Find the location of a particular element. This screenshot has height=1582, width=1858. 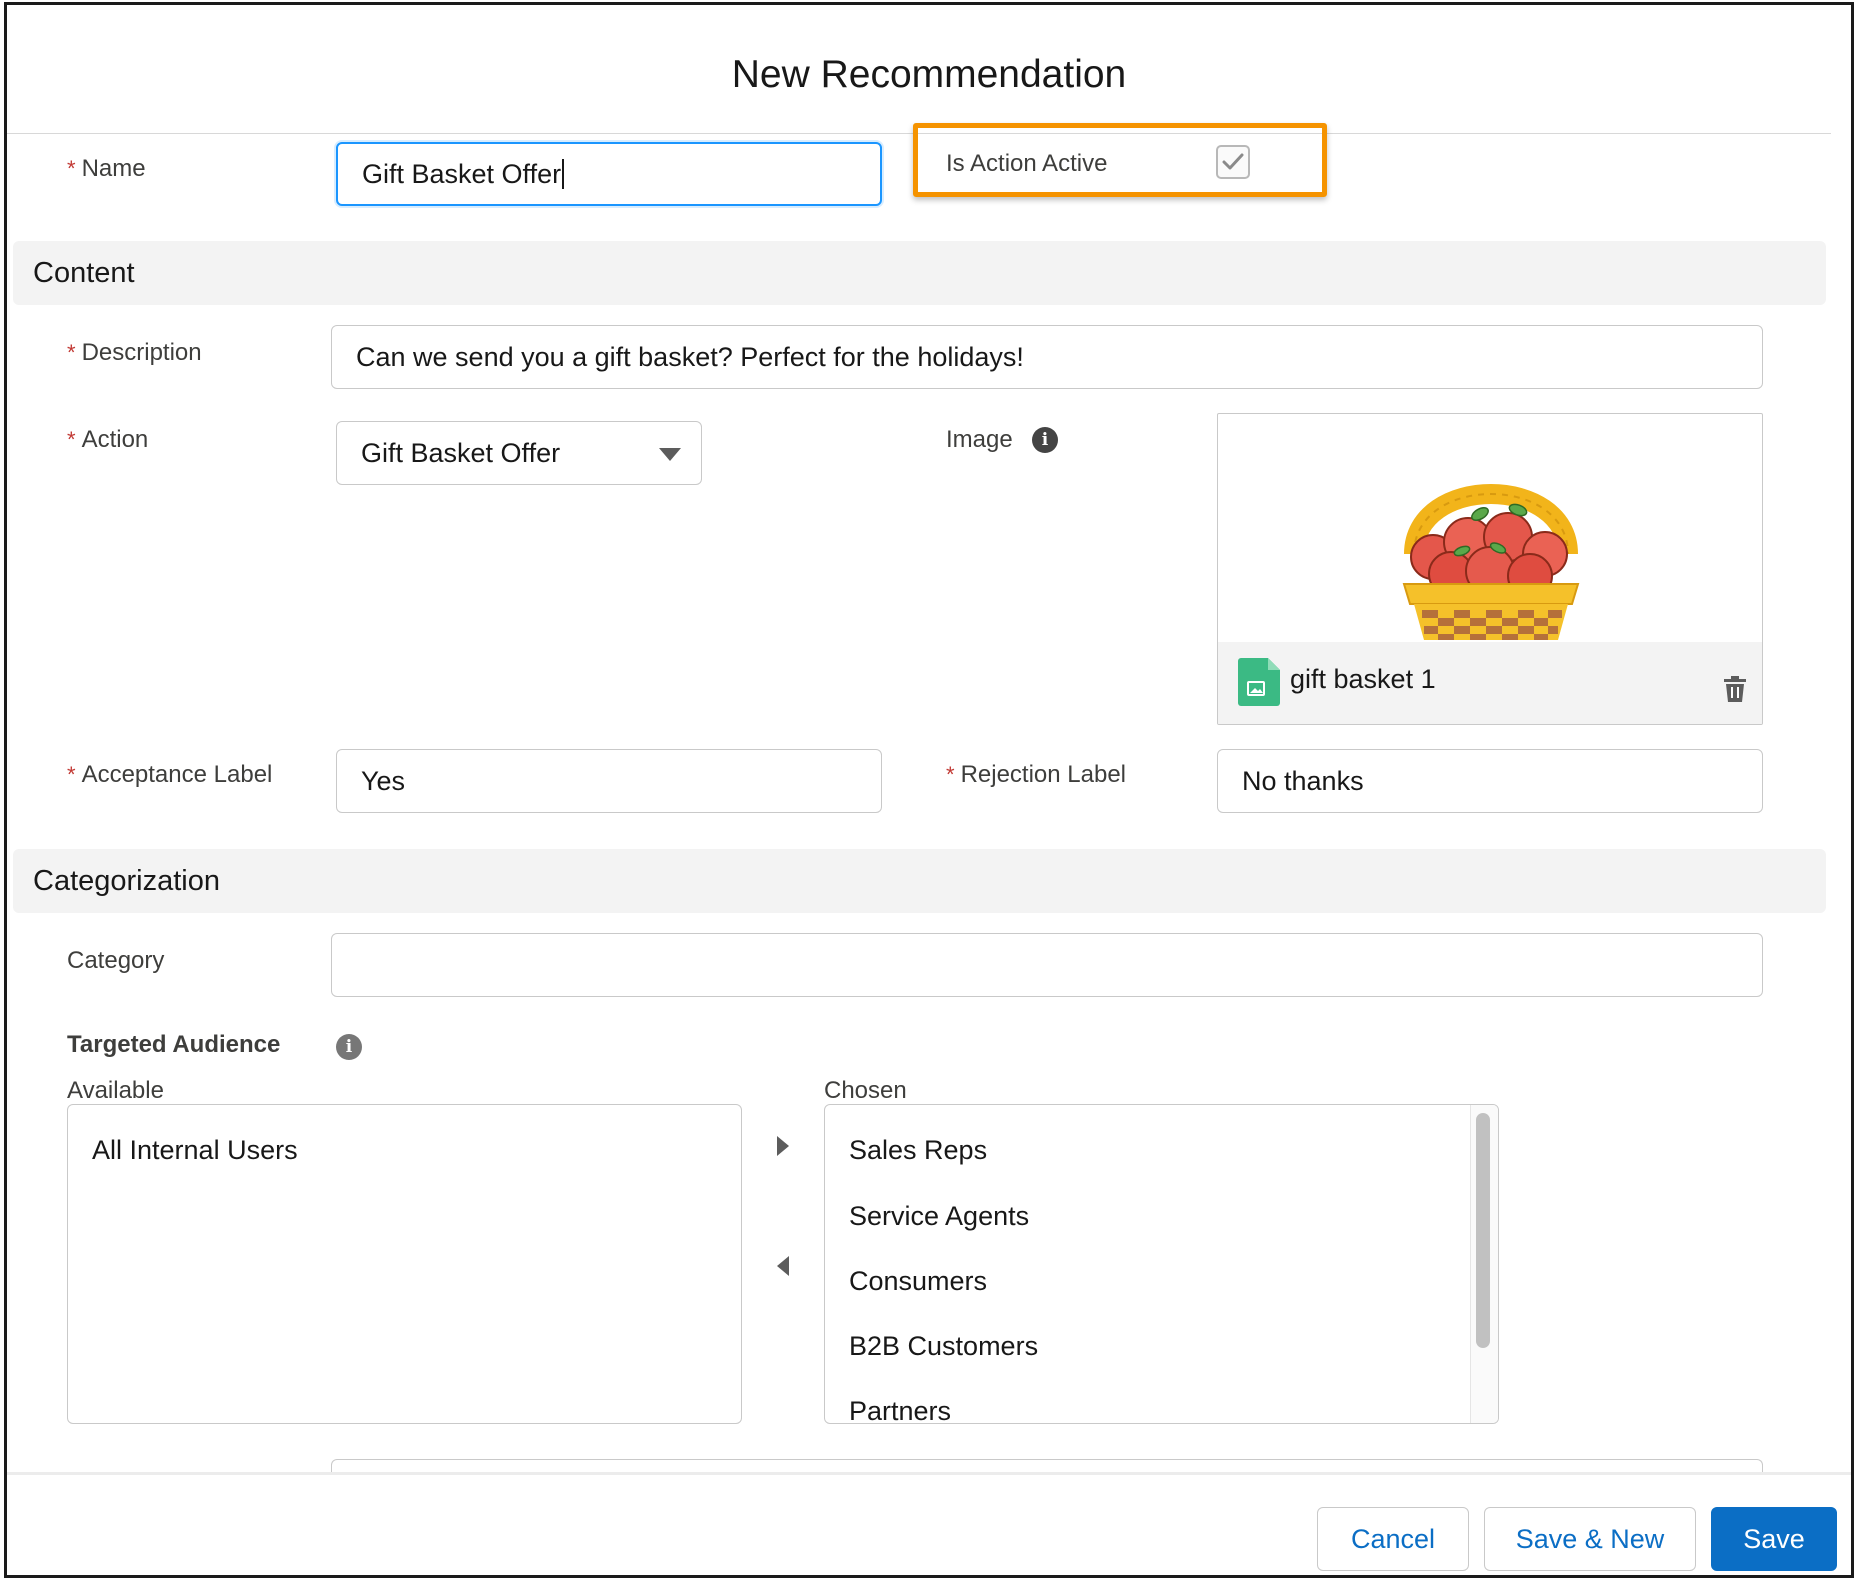

image-preview: gift basket 1 is located at coordinates (1490, 569).